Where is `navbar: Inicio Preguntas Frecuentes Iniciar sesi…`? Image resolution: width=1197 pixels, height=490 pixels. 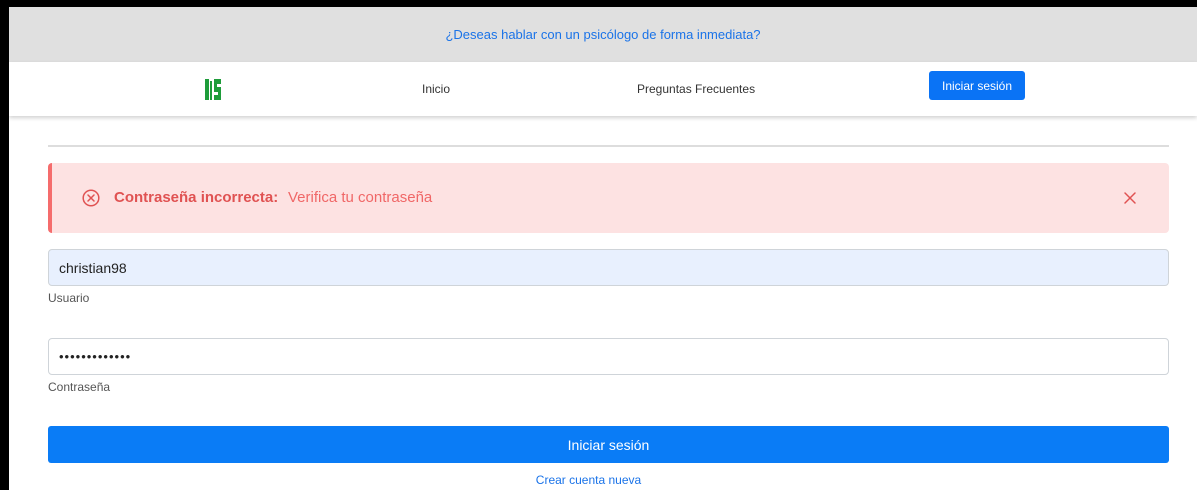
navbar: Inicio Preguntas Frecuentes Iniciar sesi… is located at coordinates (603, 89).